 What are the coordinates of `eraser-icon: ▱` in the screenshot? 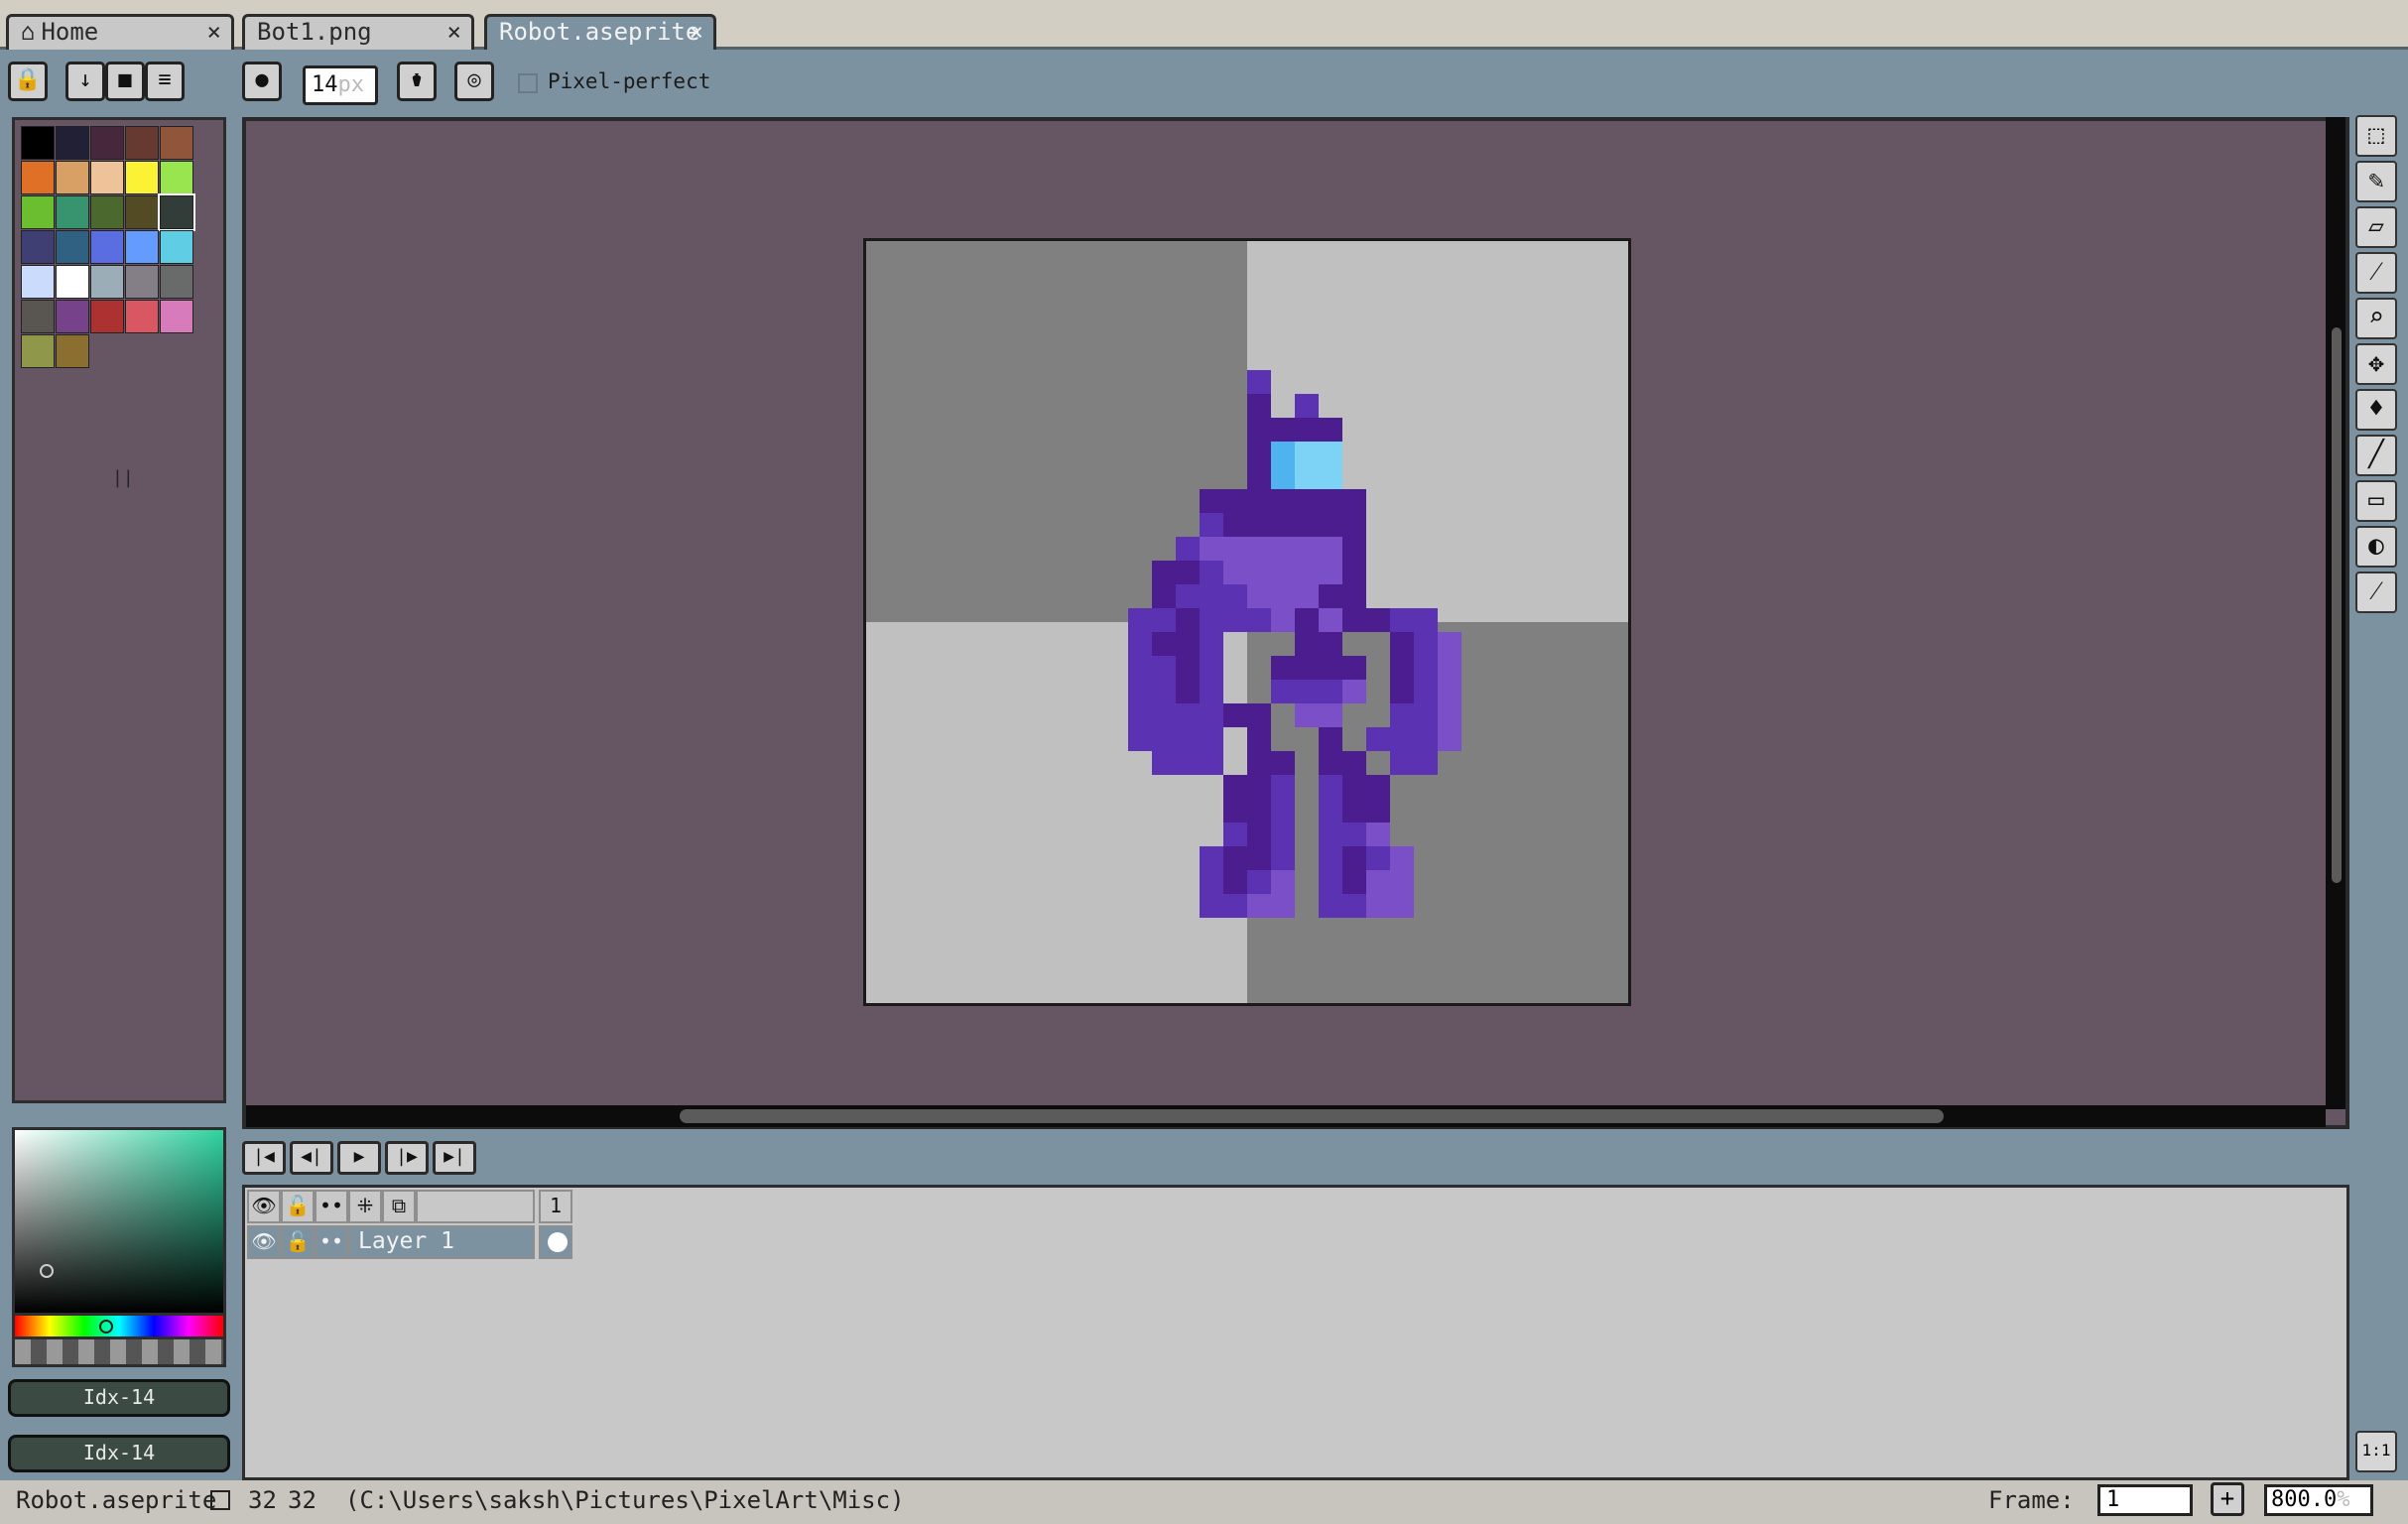 It's located at (2376, 227).